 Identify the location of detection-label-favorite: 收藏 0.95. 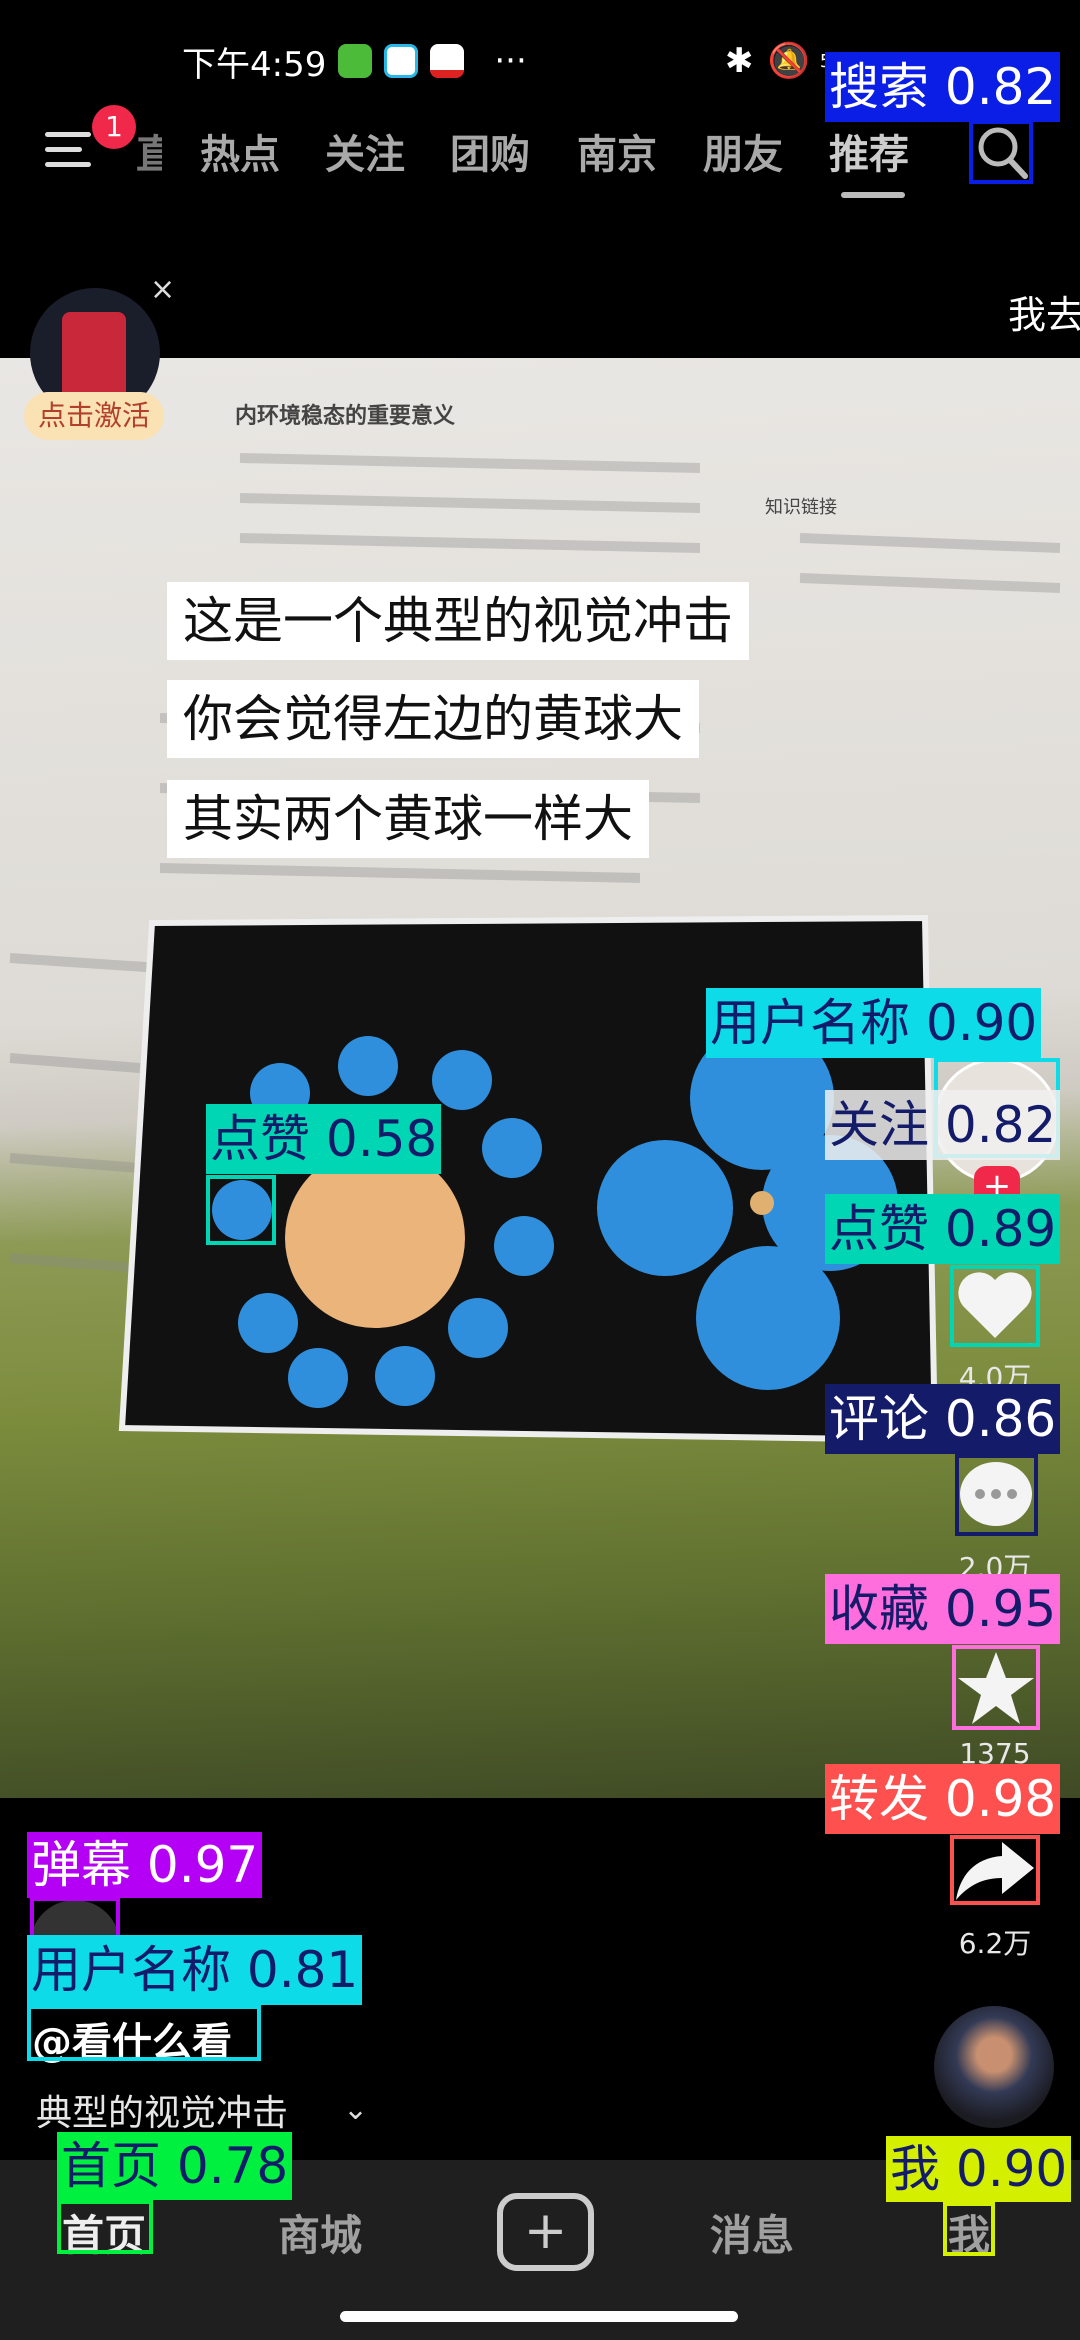
(943, 1609).